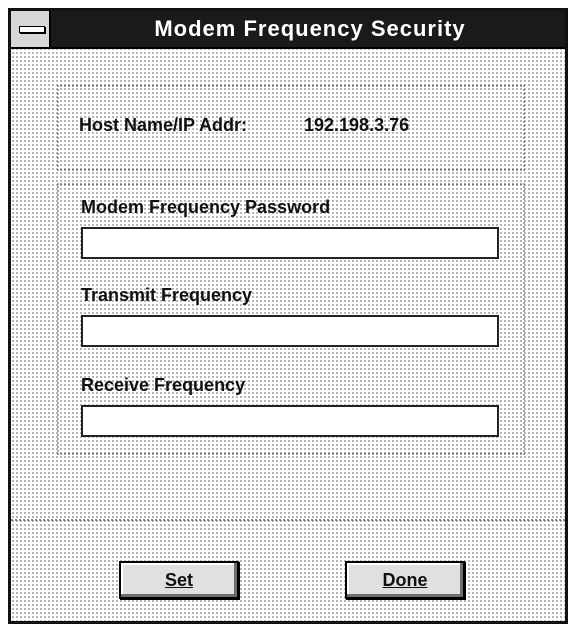 Image resolution: width=578 pixels, height=634 pixels. What do you see at coordinates (163, 125) in the screenshot?
I see `host-label: Host Name/IP Addr:` at bounding box center [163, 125].